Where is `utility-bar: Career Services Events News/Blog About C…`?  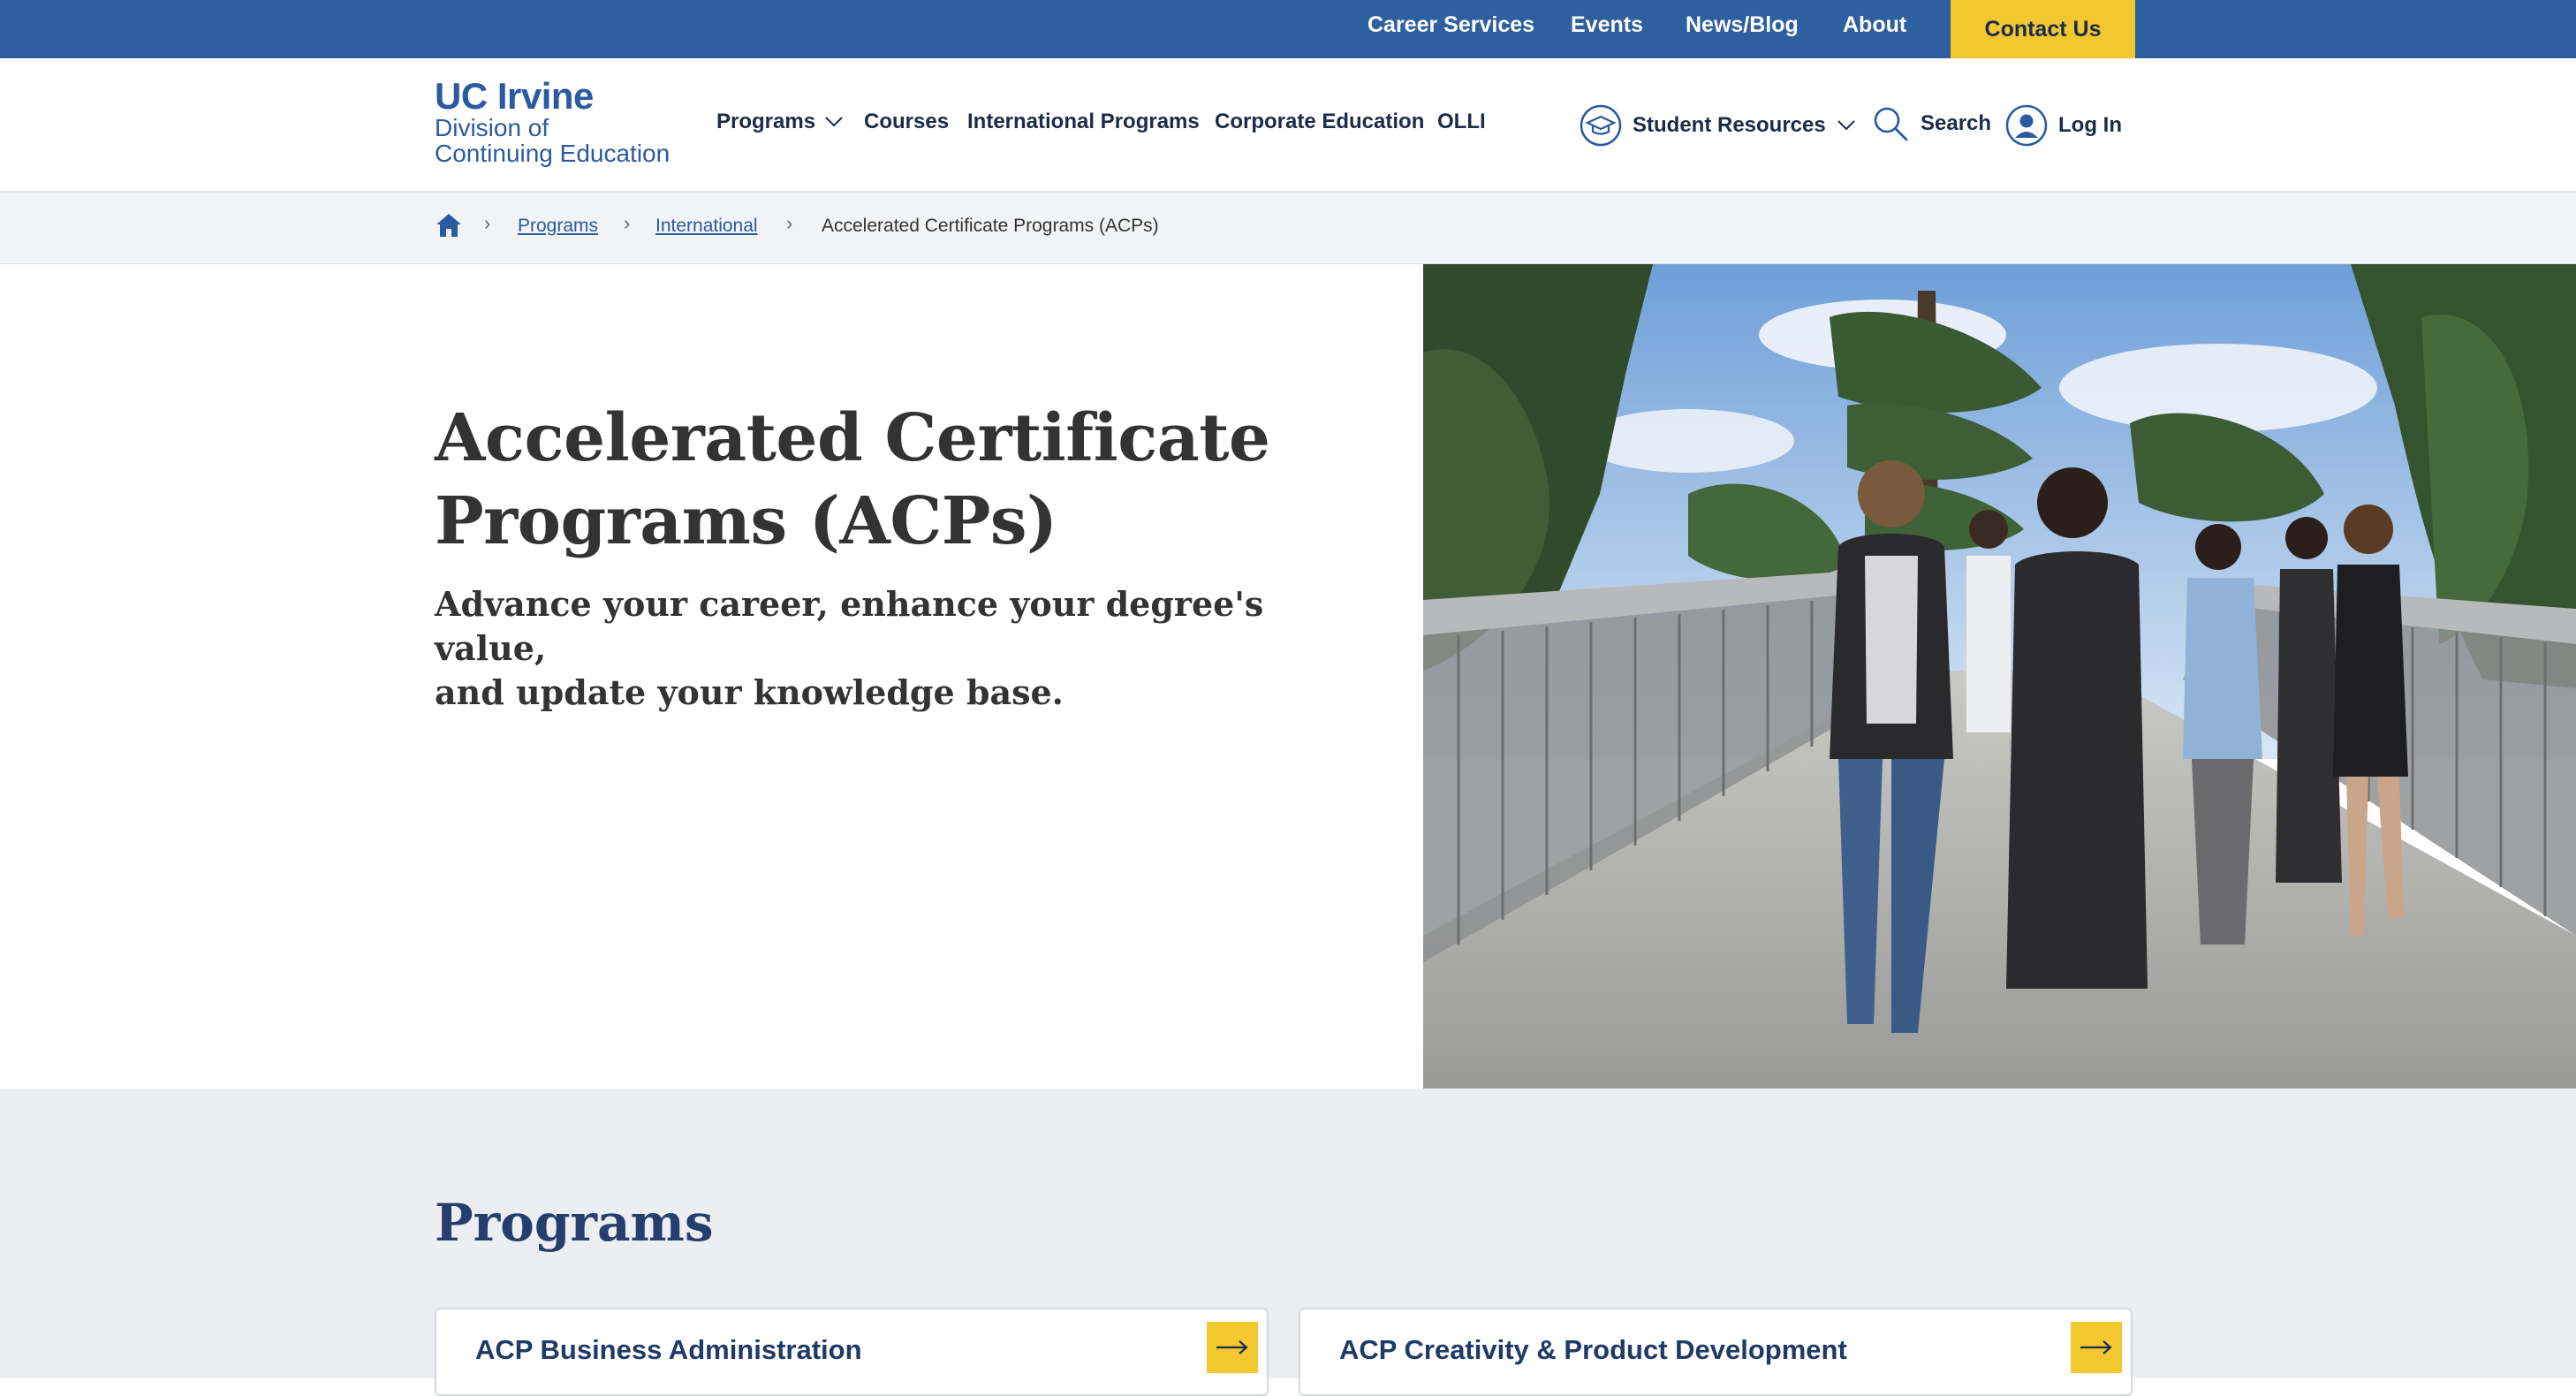
utility-bar: Career Services Events News/Blog About C… is located at coordinates (1288, 29).